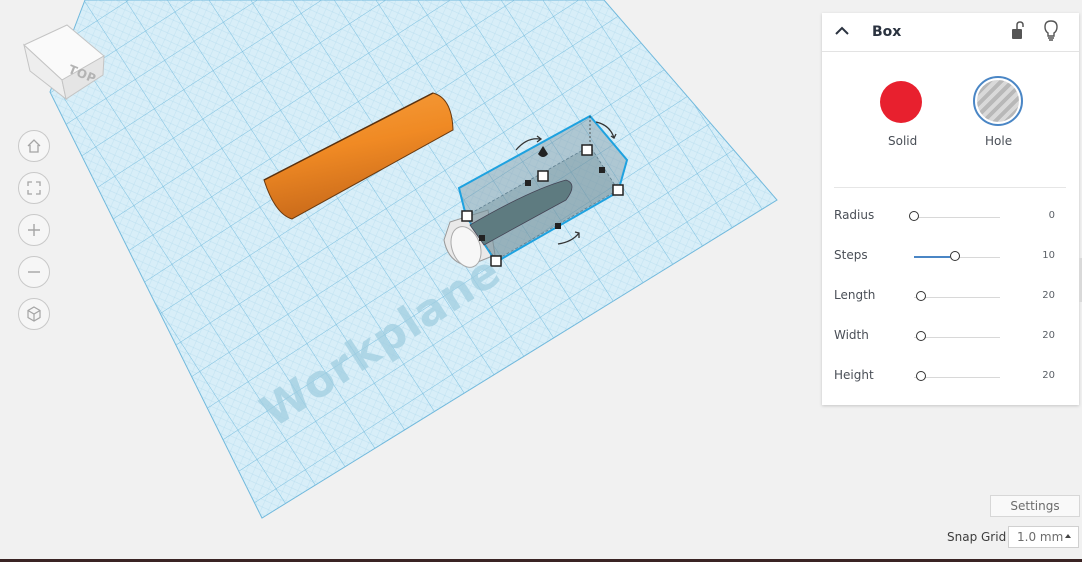 The image size is (1082, 562). What do you see at coordinates (1068, 536) in the screenshot?
I see `caret-up-icon` at bounding box center [1068, 536].